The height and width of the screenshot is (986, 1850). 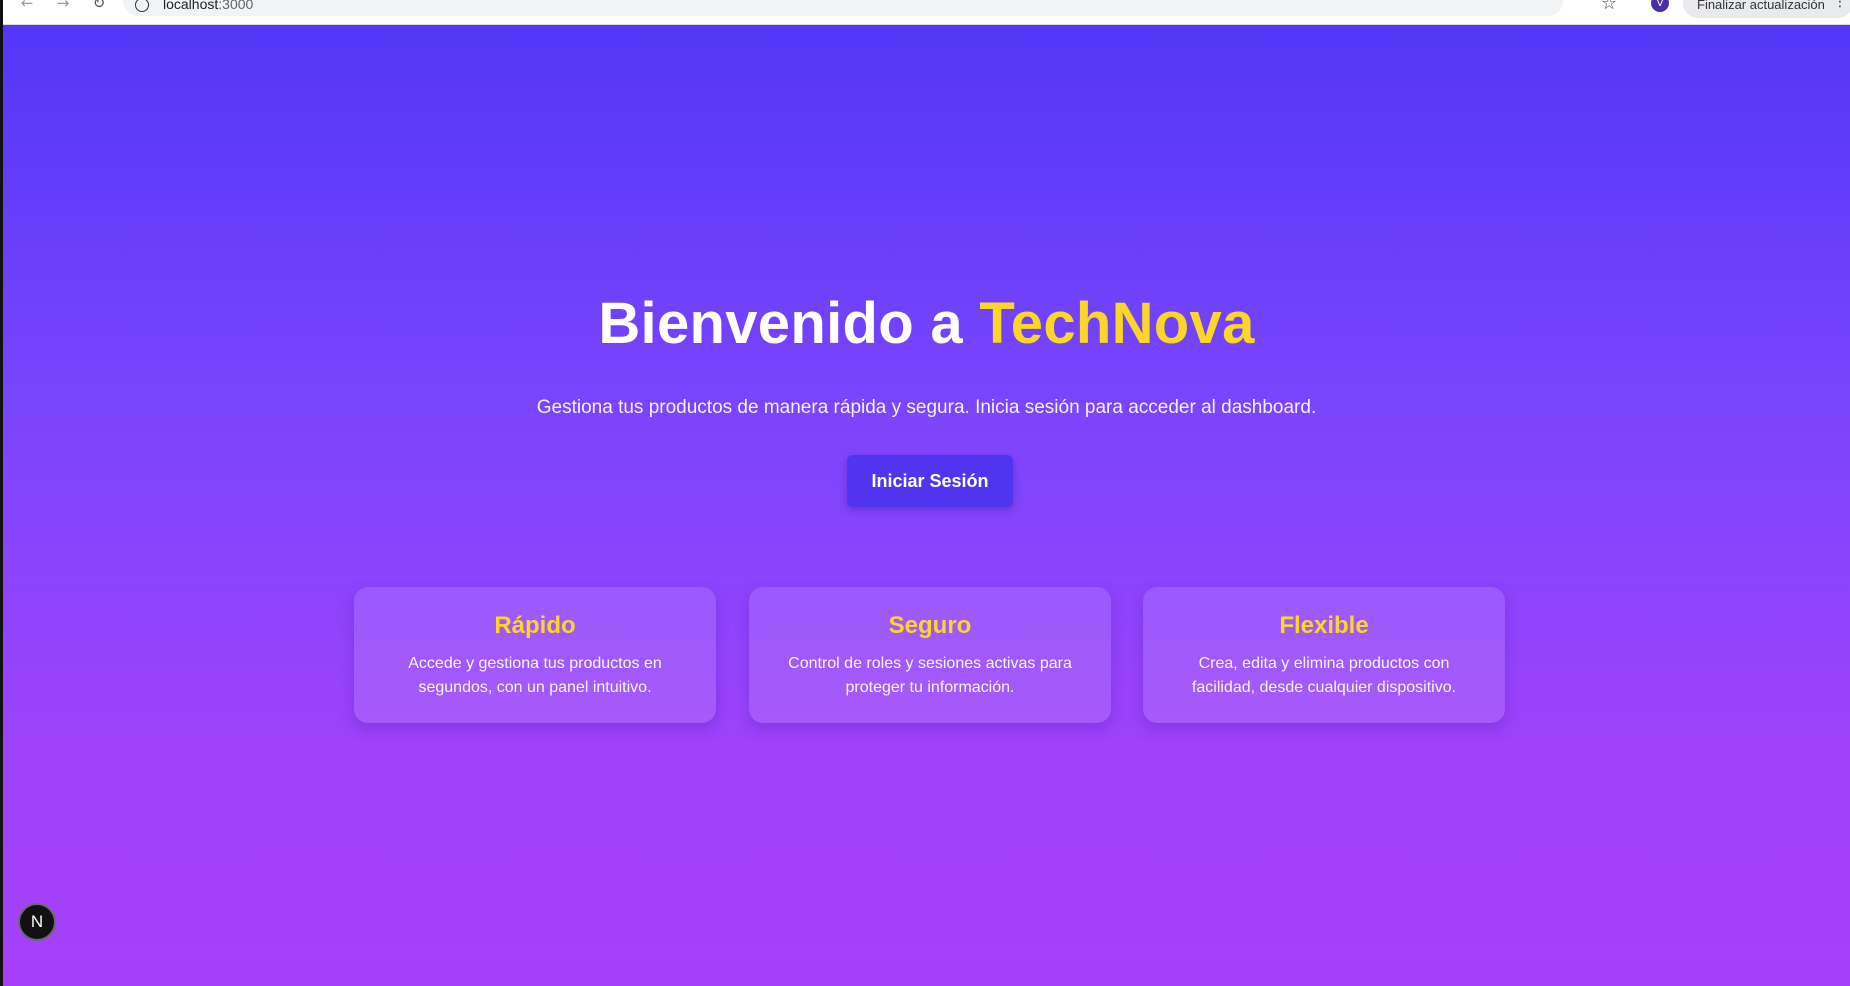 I want to click on url-host: localhost, so click(x=191, y=6).